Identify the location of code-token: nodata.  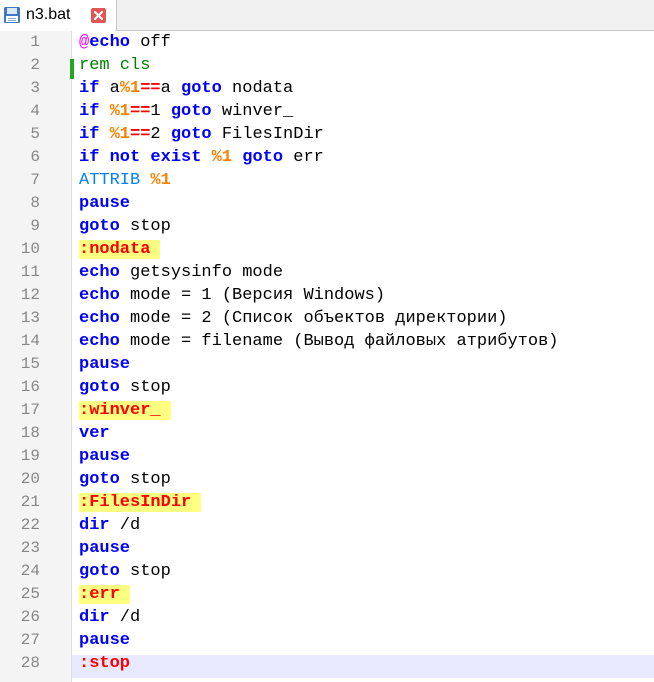
(257, 88).